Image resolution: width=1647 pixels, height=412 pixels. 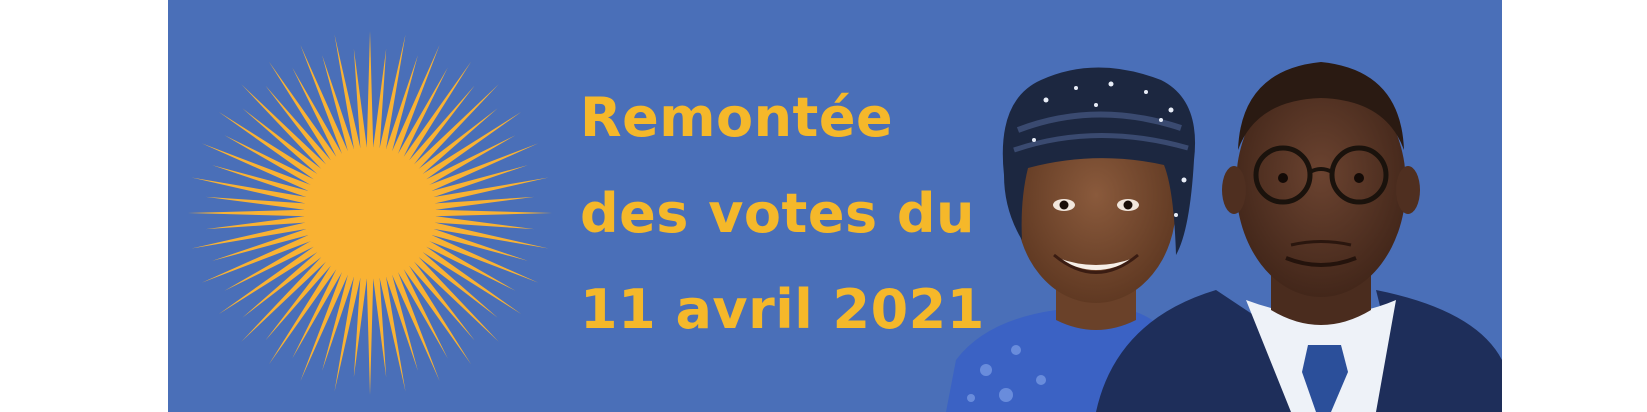 What do you see at coordinates (777, 213) in the screenshot?
I see `headline-line-2: des votes du` at bounding box center [777, 213].